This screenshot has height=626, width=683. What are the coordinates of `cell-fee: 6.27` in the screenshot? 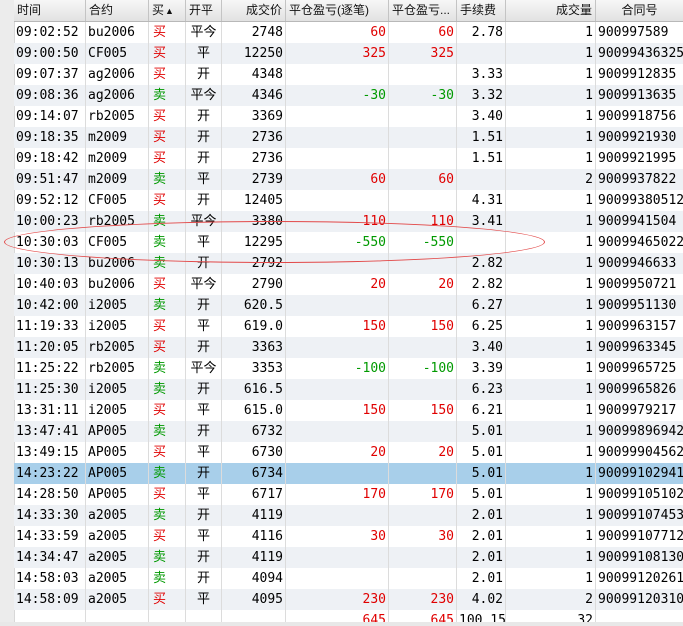 It's located at (481, 305).